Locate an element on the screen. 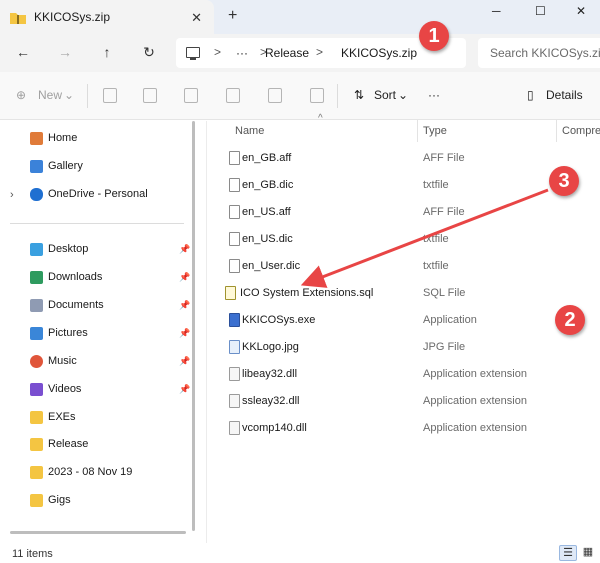  sidebar-item-gigs: Gigs is located at coordinates (98, 501).